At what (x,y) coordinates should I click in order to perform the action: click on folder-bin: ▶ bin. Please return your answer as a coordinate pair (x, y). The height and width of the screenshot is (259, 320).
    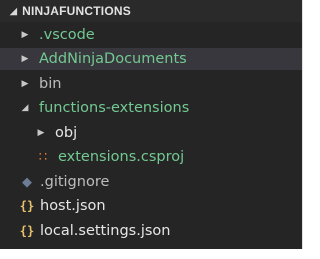
    Looking at the image, I should click on (151, 84).